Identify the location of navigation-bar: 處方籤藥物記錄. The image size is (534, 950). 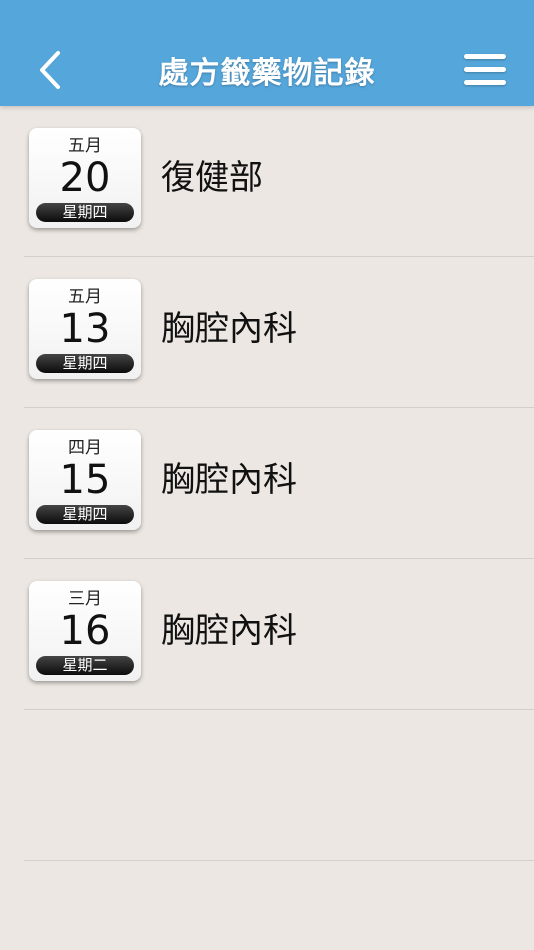
(267, 53).